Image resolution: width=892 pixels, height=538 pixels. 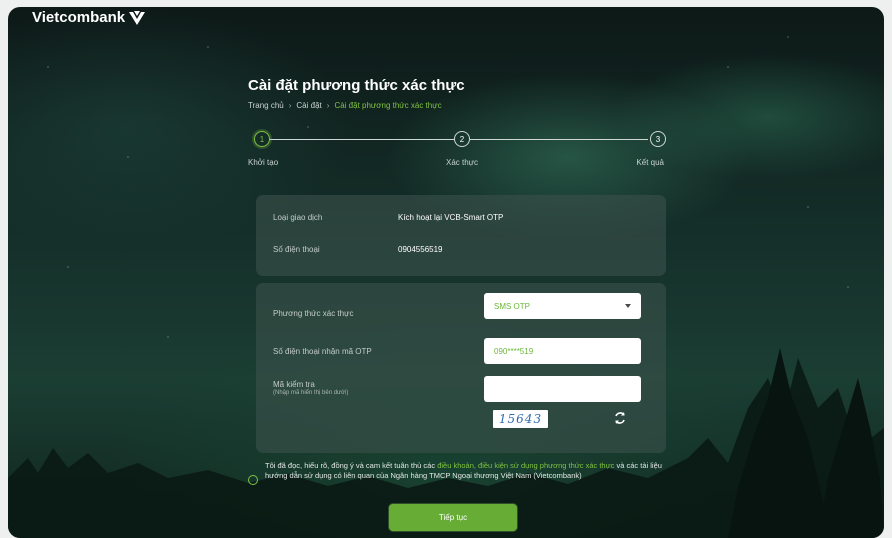 I want to click on continue-button: Tiếp tục, so click(x=453, y=517).